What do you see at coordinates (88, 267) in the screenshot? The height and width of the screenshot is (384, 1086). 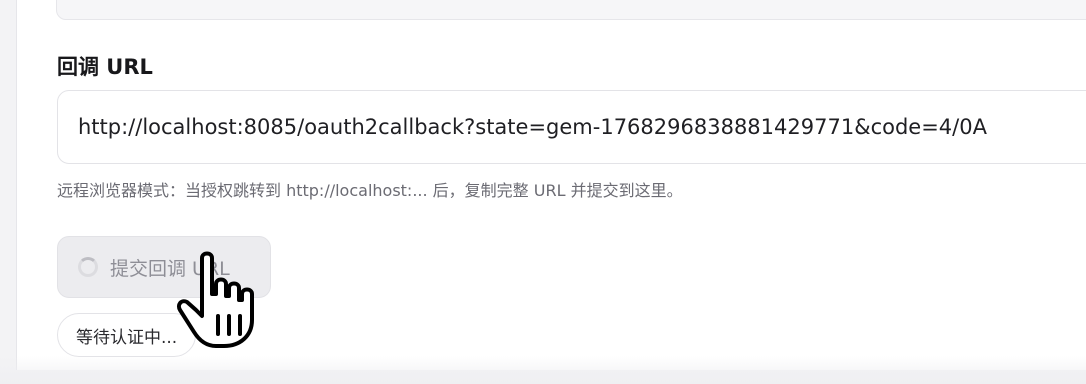 I see `loading-spinner-icon` at bounding box center [88, 267].